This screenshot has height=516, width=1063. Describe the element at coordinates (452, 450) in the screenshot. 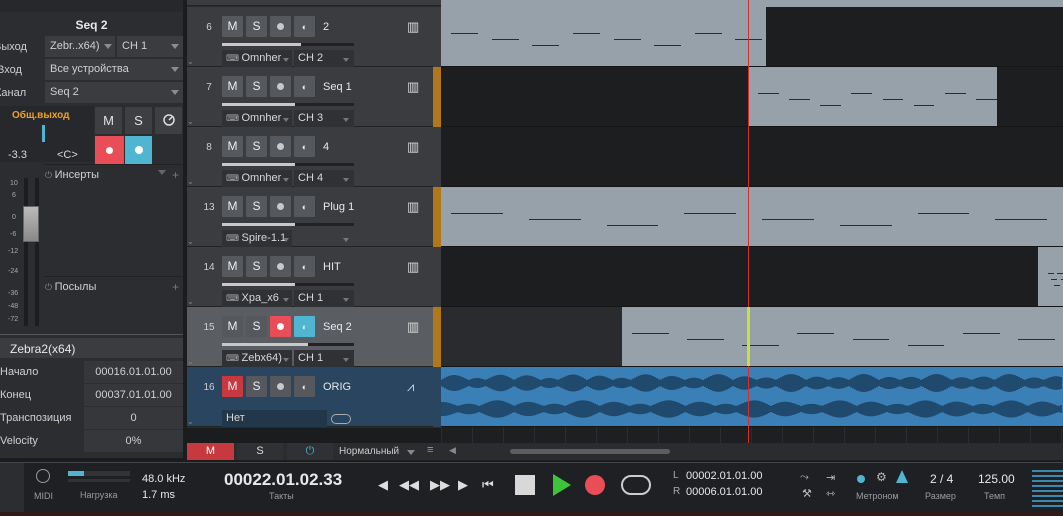

I see `scroll-left-icon: ◀` at that location.